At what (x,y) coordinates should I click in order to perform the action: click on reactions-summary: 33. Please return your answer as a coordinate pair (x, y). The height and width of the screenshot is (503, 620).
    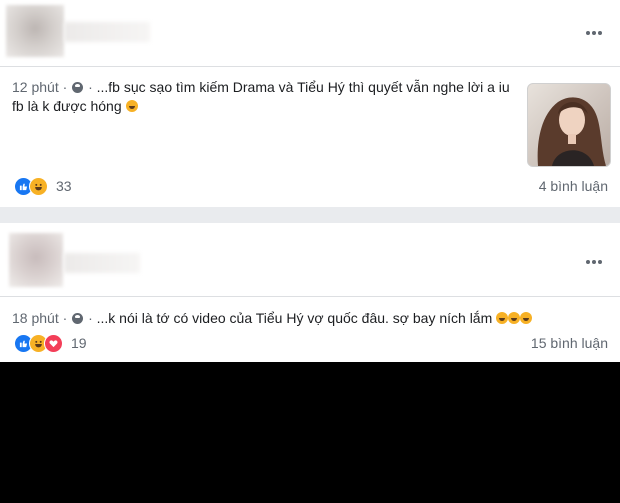
    Looking at the image, I should click on (43, 186).